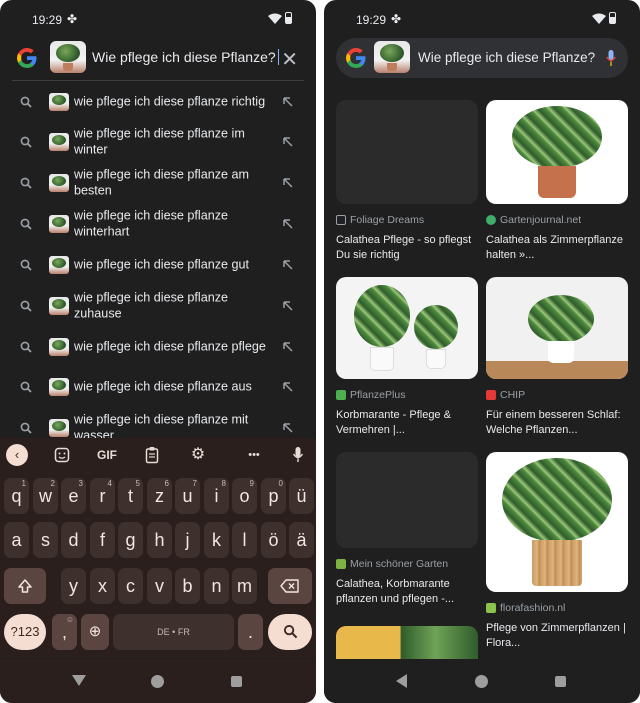  Describe the element at coordinates (158, 387) in the screenshot. I see `suggestion-item: wie pflege ich diese pflanze aus` at that location.